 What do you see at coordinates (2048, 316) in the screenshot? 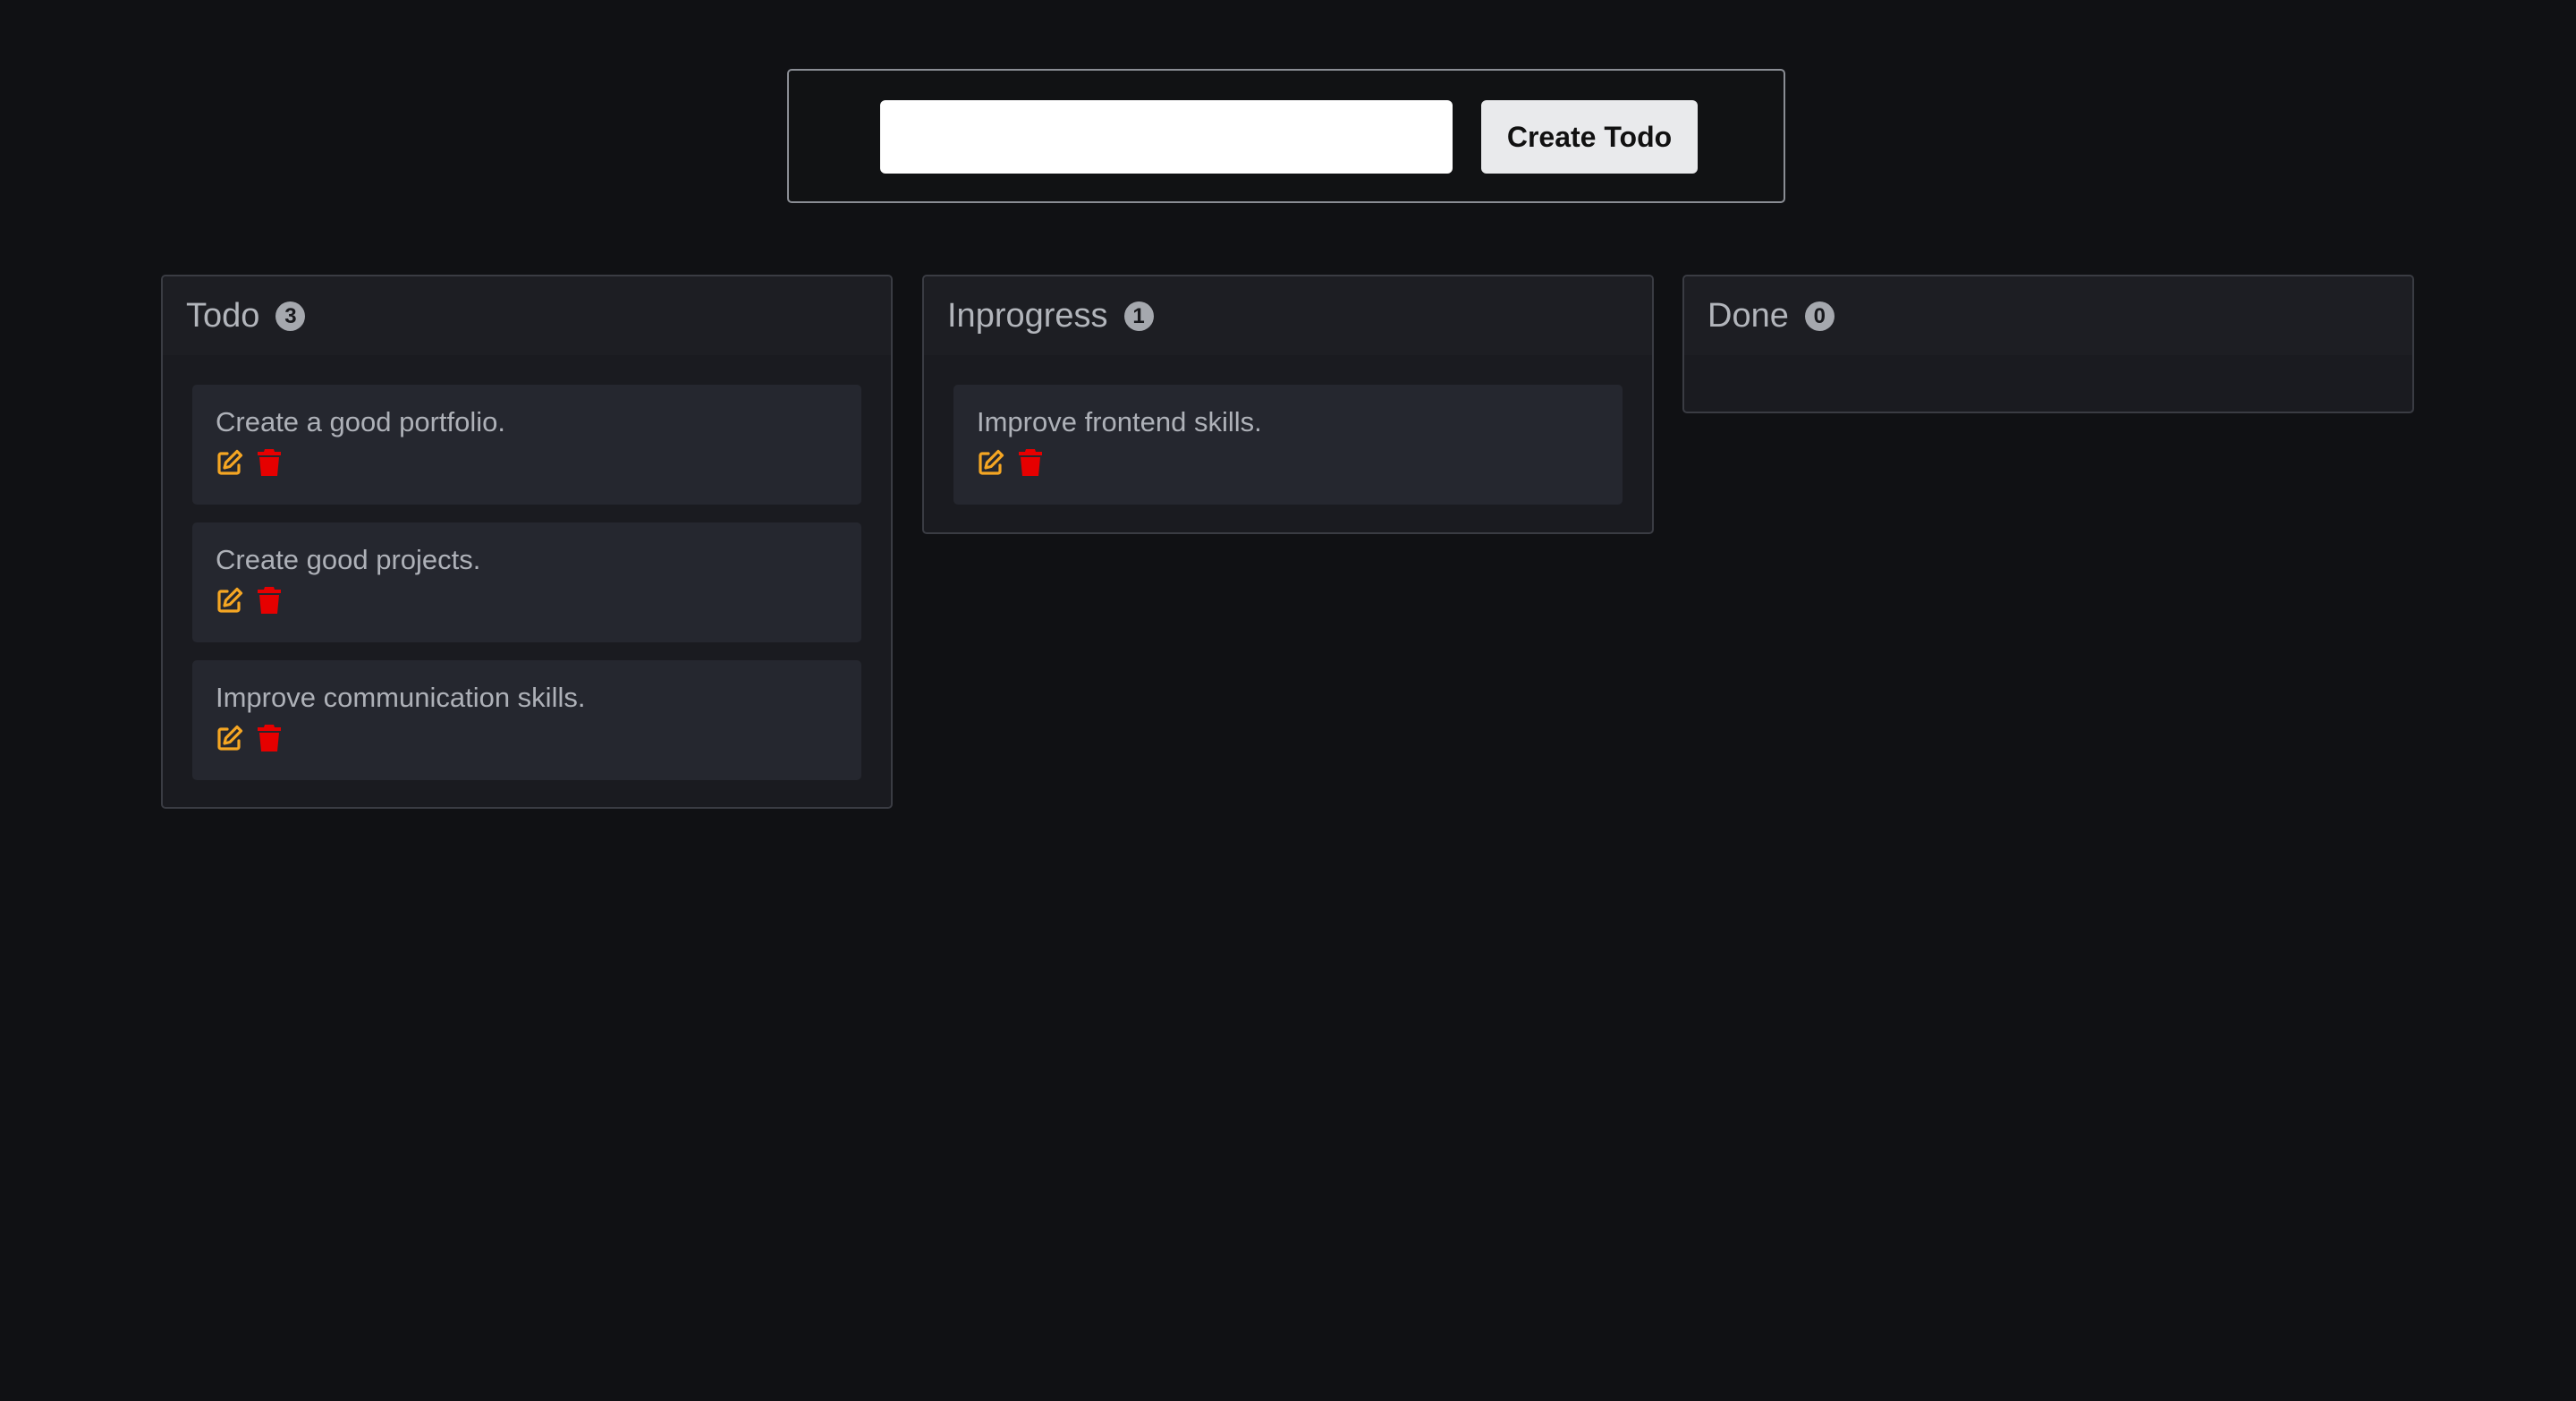
I see `column-header: Done 0` at bounding box center [2048, 316].